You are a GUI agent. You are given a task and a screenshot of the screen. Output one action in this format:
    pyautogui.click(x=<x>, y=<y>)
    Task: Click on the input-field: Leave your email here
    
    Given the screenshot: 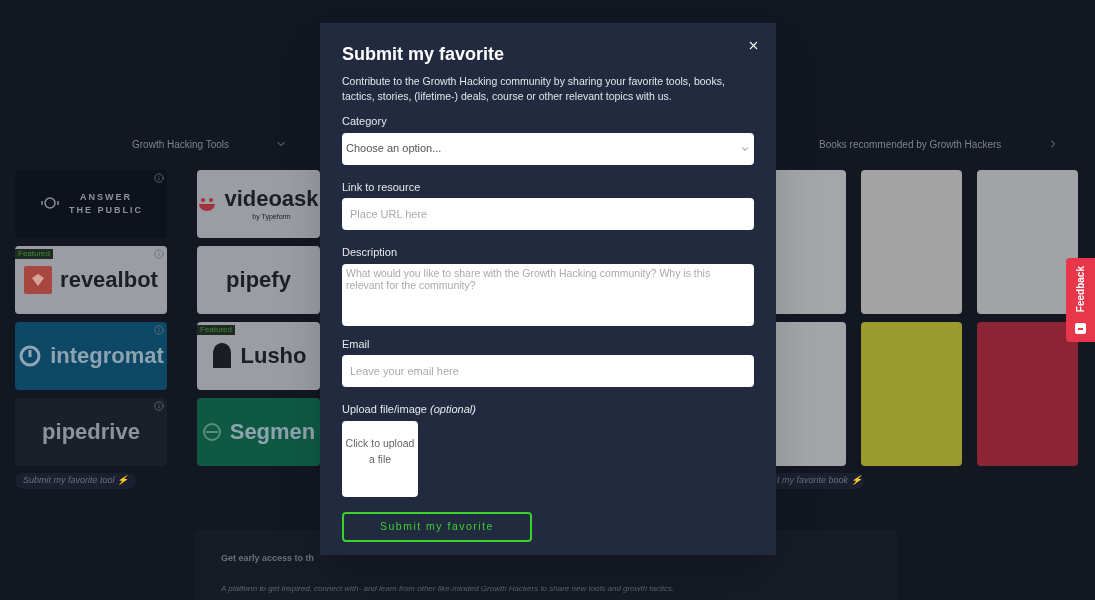 What is the action you would take?
    pyautogui.click(x=548, y=371)
    